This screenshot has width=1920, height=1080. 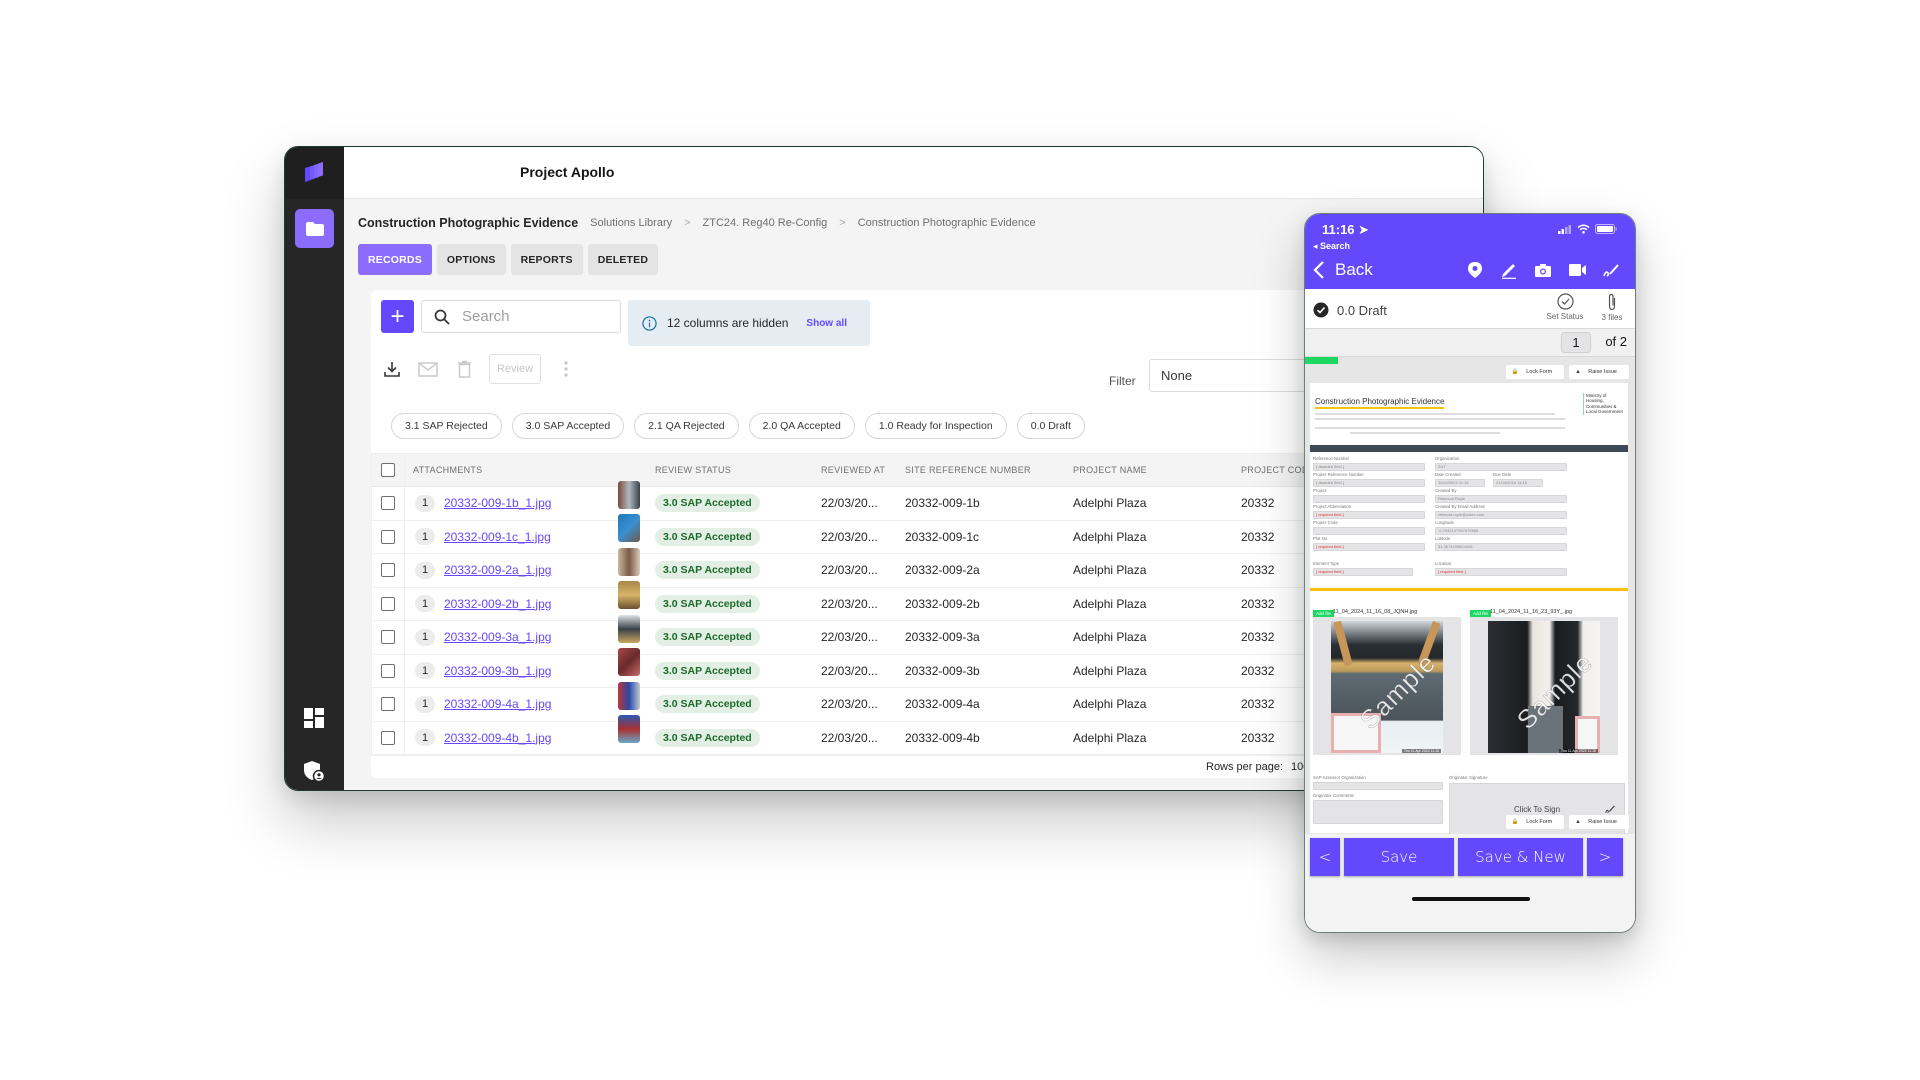 What do you see at coordinates (1612, 307) in the screenshot?
I see `files-button: 3 files` at bounding box center [1612, 307].